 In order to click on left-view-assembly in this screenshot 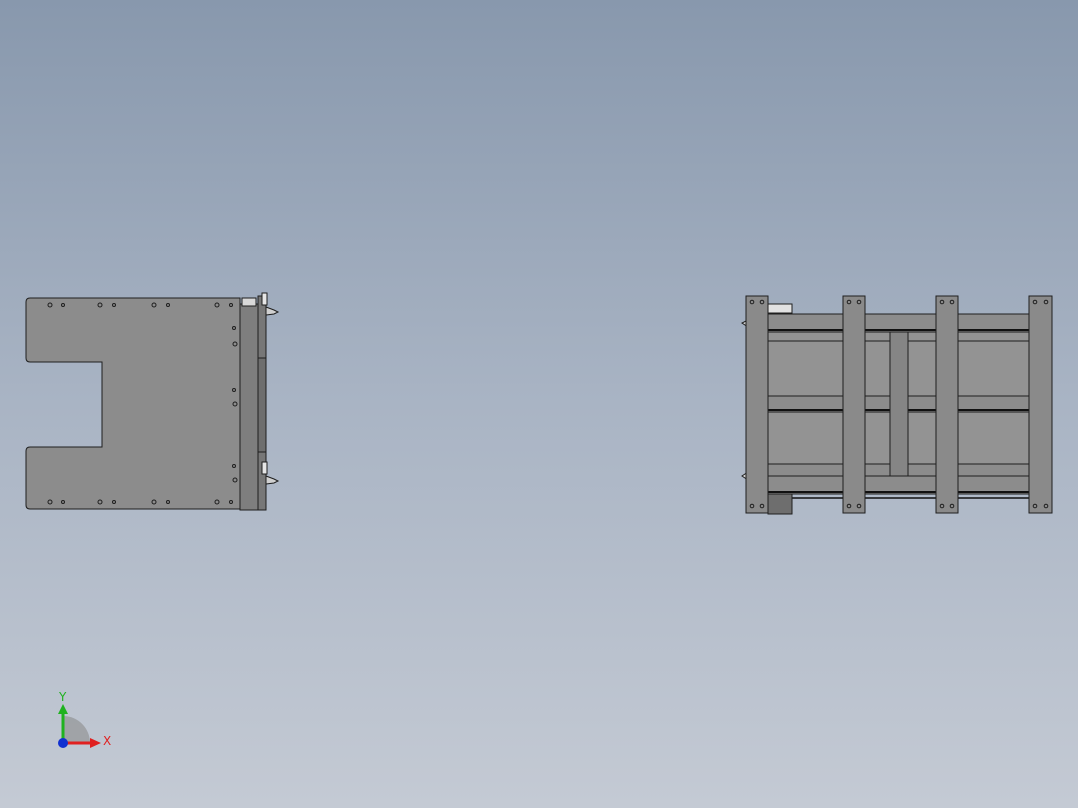, I will do `click(152, 401)`.